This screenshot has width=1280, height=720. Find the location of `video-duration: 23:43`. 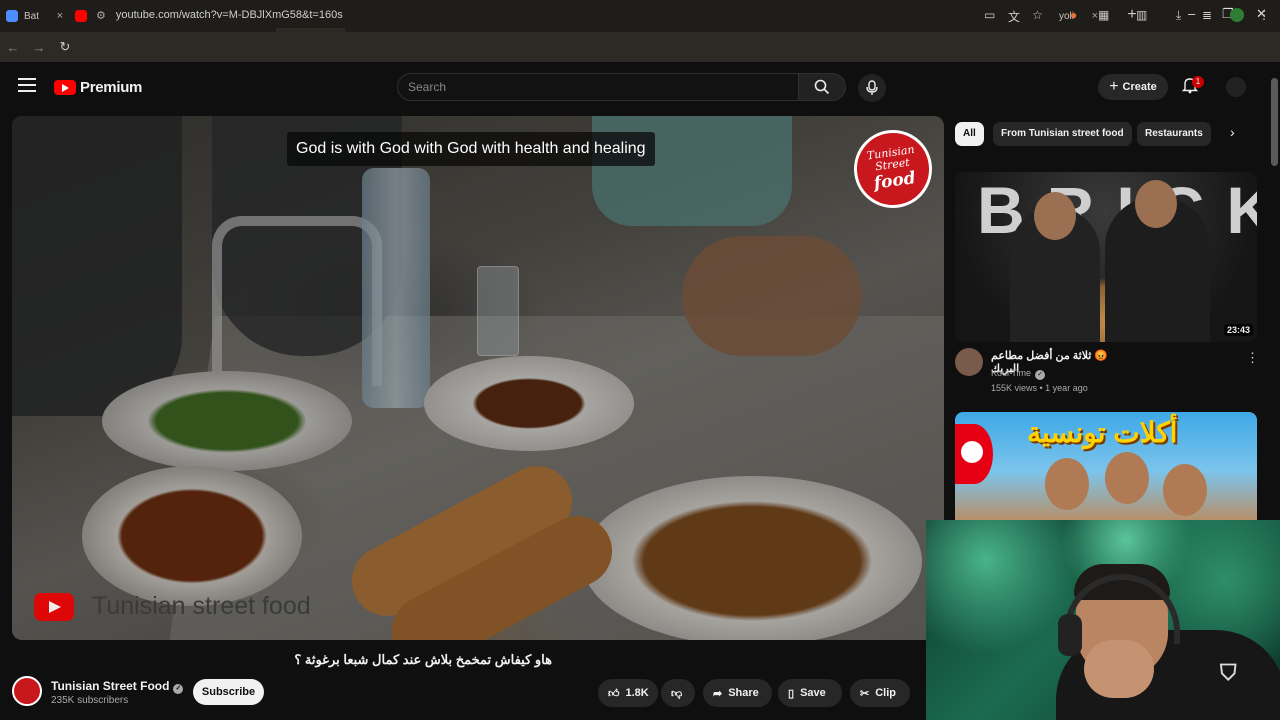

video-duration: 23:43 is located at coordinates (1239, 330).